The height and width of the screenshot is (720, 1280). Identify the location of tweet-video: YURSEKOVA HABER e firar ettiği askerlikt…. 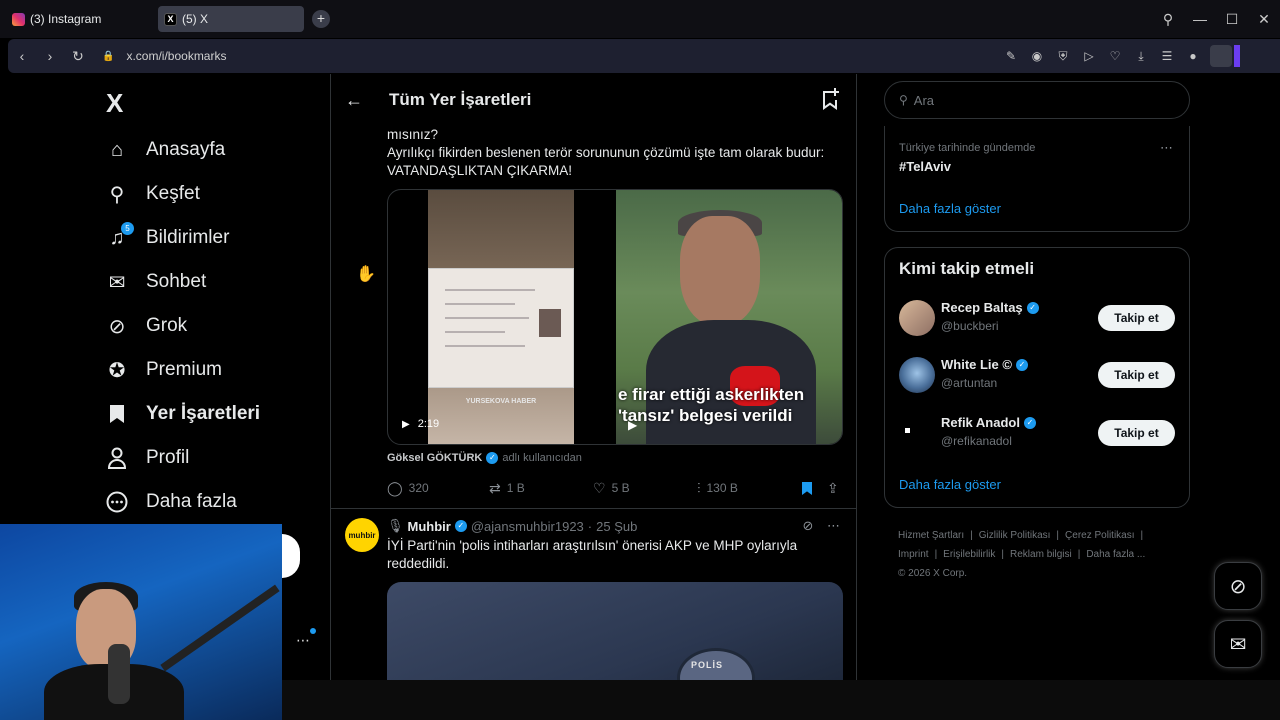
(615, 317).